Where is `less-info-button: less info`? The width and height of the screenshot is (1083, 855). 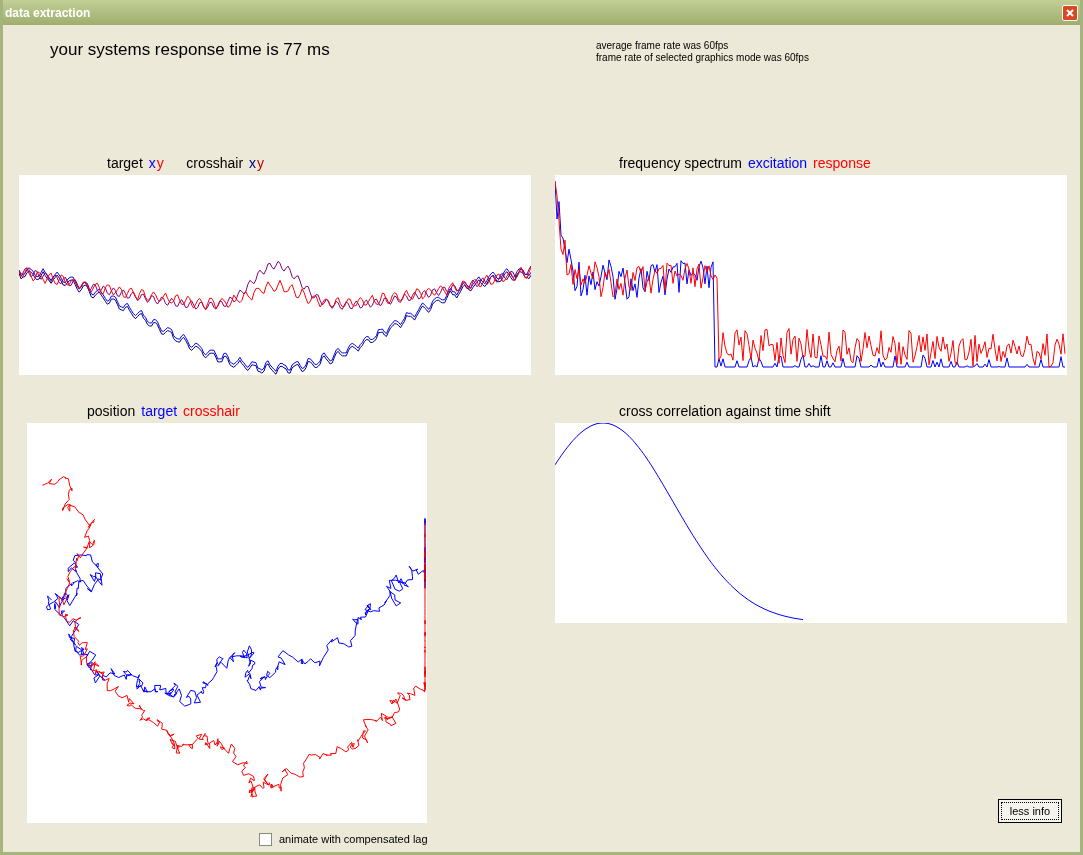
less-info-button: less info is located at coordinates (1030, 811).